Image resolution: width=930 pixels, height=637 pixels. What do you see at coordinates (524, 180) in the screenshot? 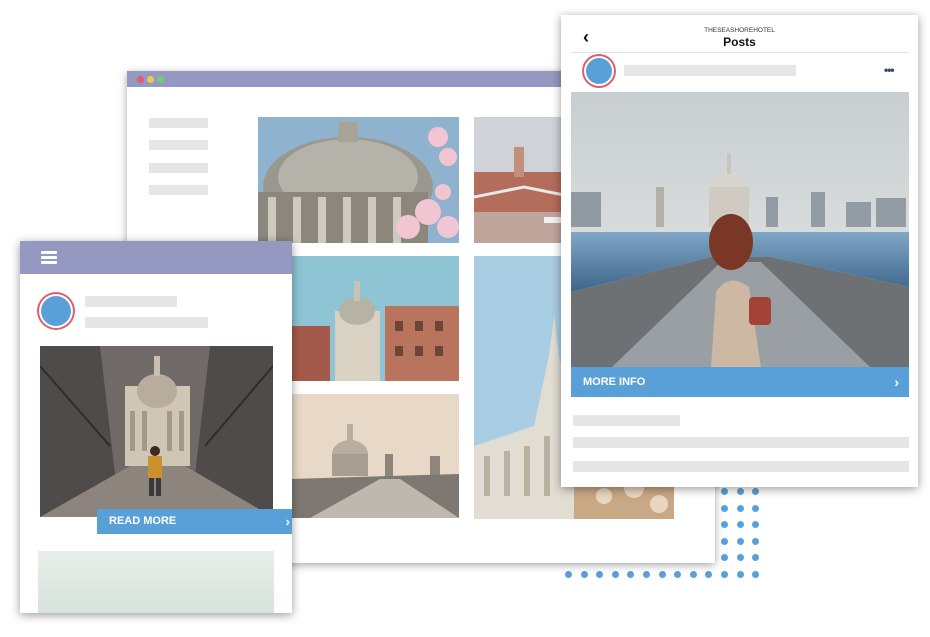
I see `gallery-photo-river-bridge` at bounding box center [524, 180].